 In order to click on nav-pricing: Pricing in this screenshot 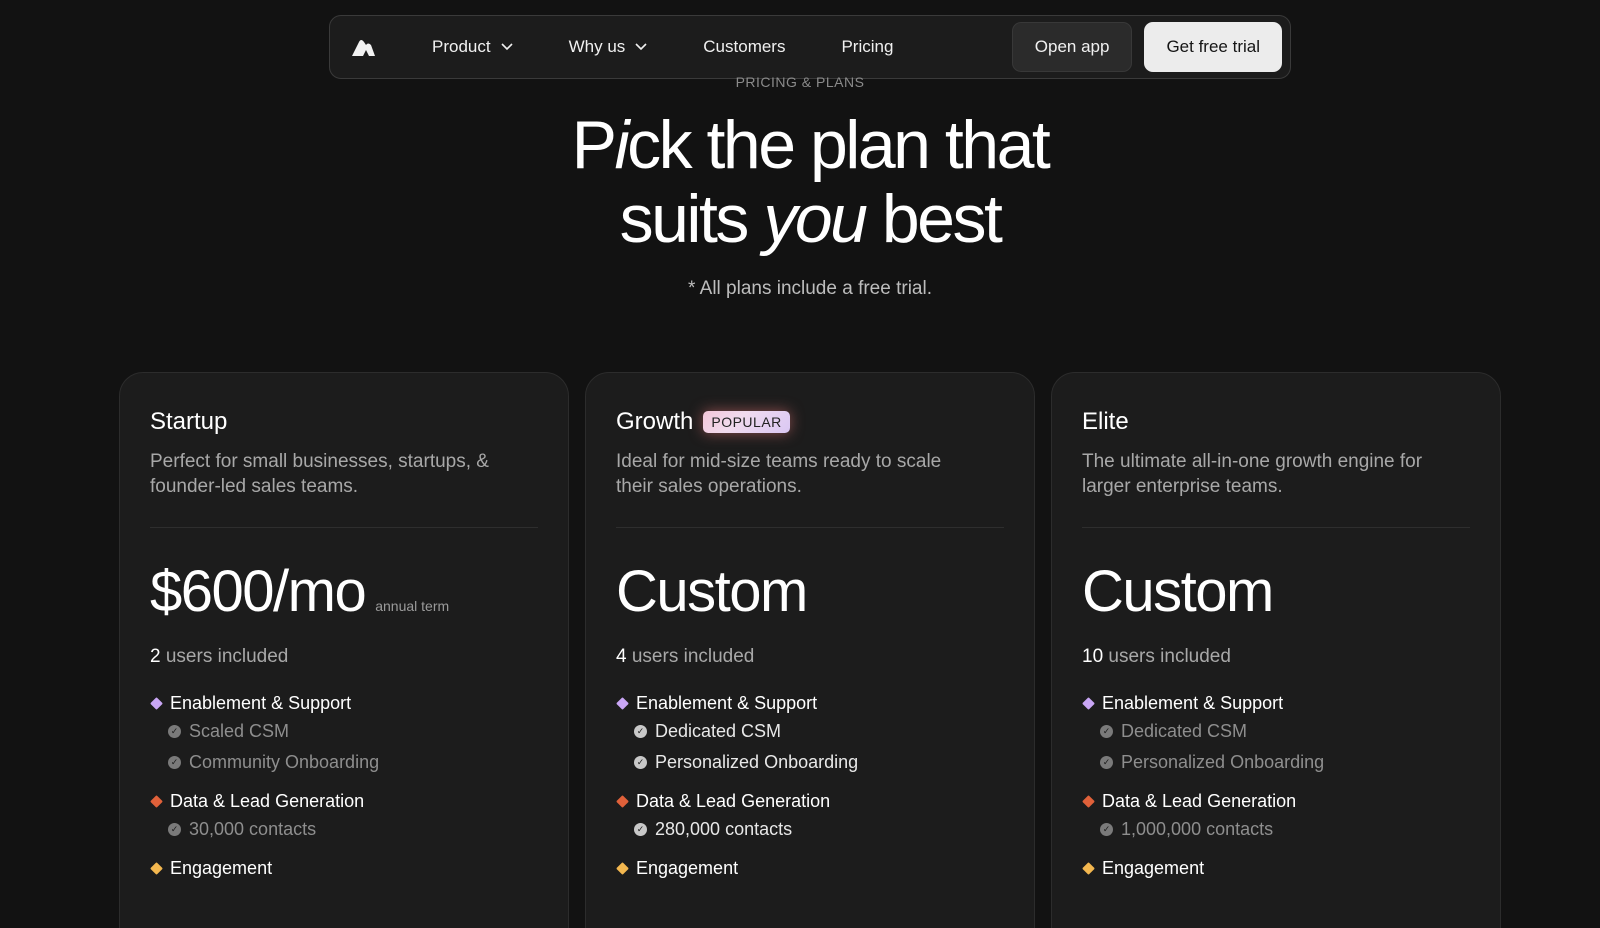, I will do `click(867, 47)`.